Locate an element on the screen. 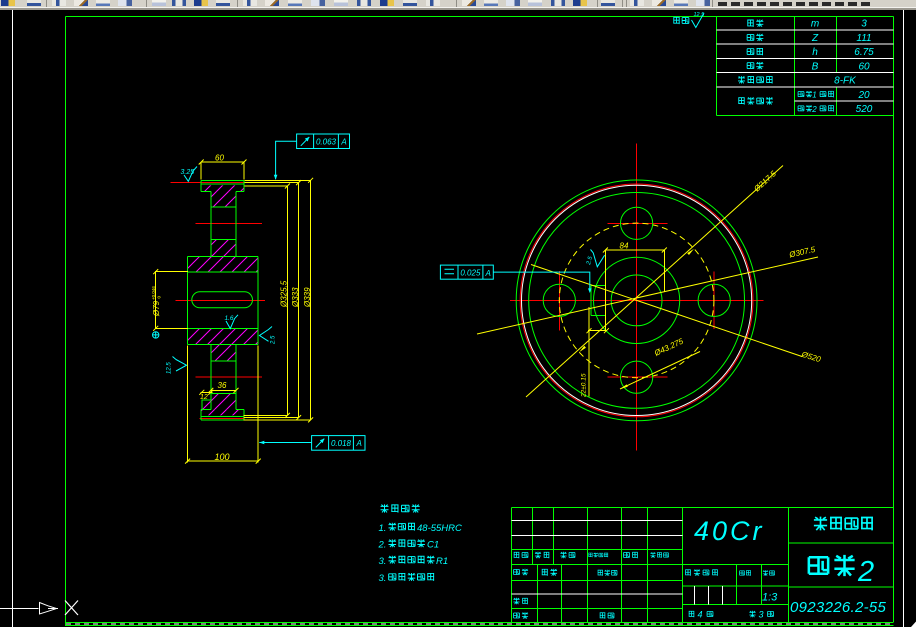 This screenshot has width=916, height=627. svg-text: R1 is located at coordinates (442, 561).